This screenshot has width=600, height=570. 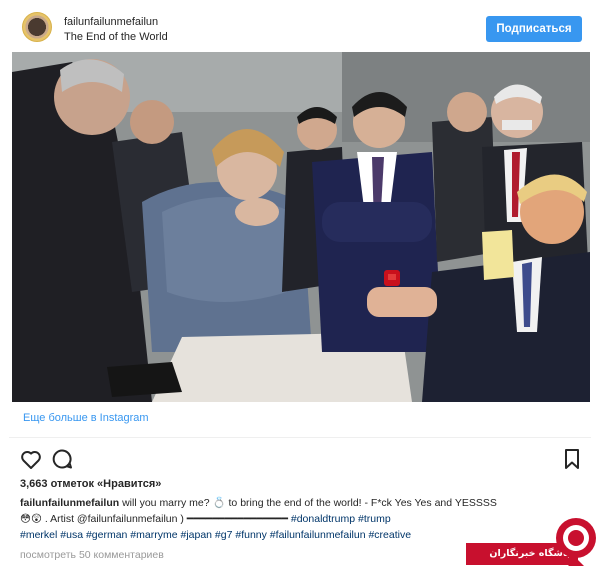 I want to click on watermark-logo-icon, so click(x=576, y=542).